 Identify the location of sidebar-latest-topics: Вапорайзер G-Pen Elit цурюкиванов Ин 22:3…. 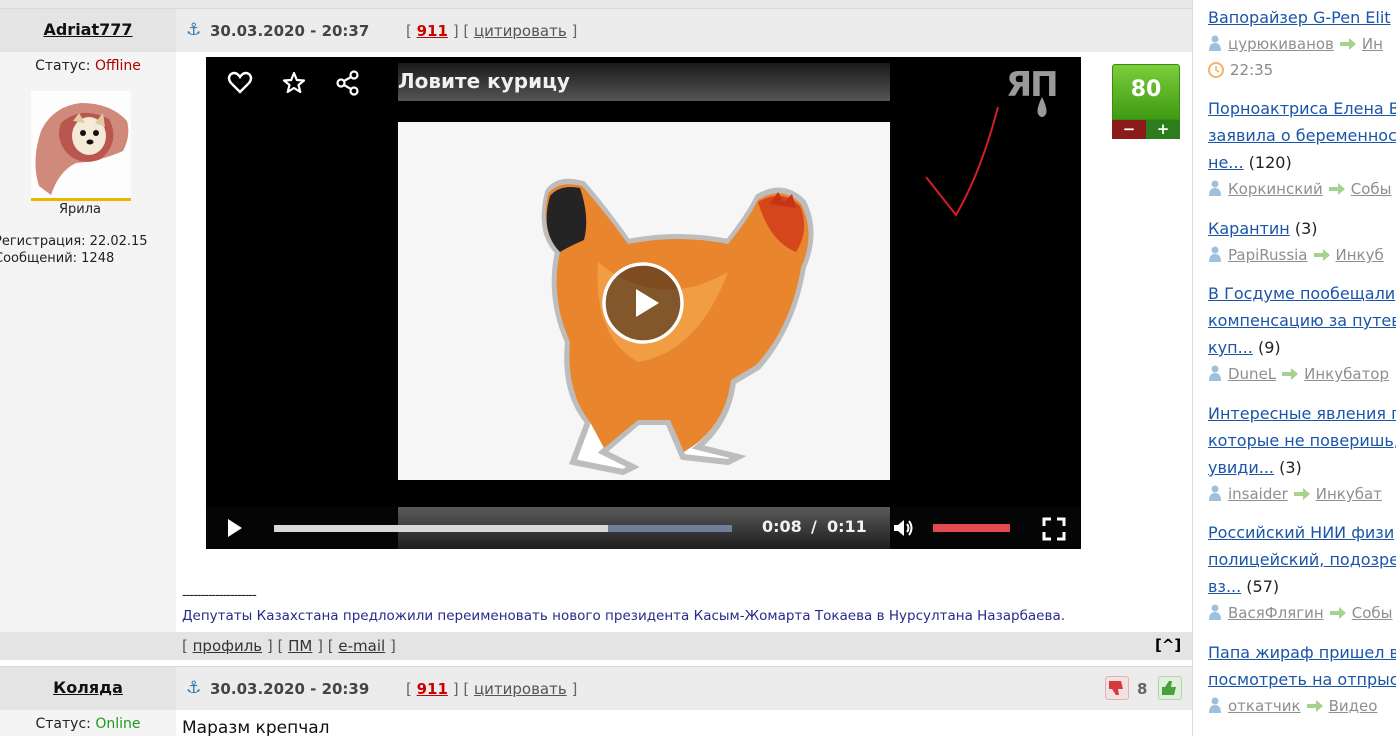
(1294, 368).